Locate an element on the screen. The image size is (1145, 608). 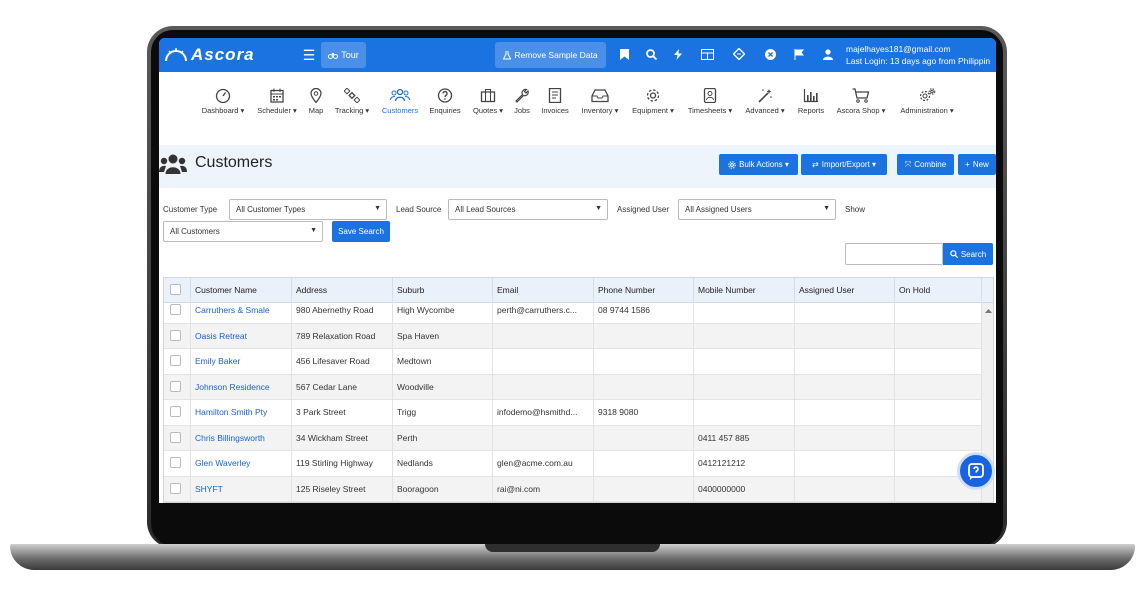
bulk-actions-button: Bulk Actions ▾ is located at coordinates (758, 164).